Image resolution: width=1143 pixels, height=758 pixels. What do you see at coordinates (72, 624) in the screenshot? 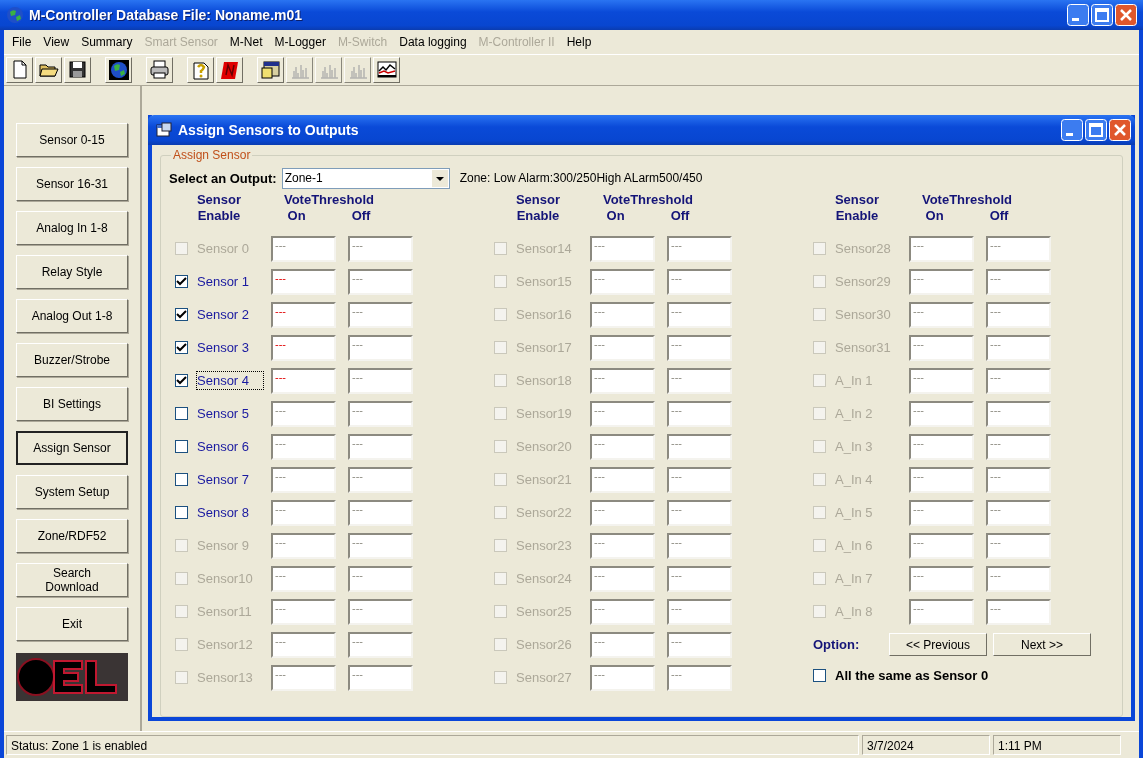
I see `sidebar-button: Exit` at bounding box center [72, 624].